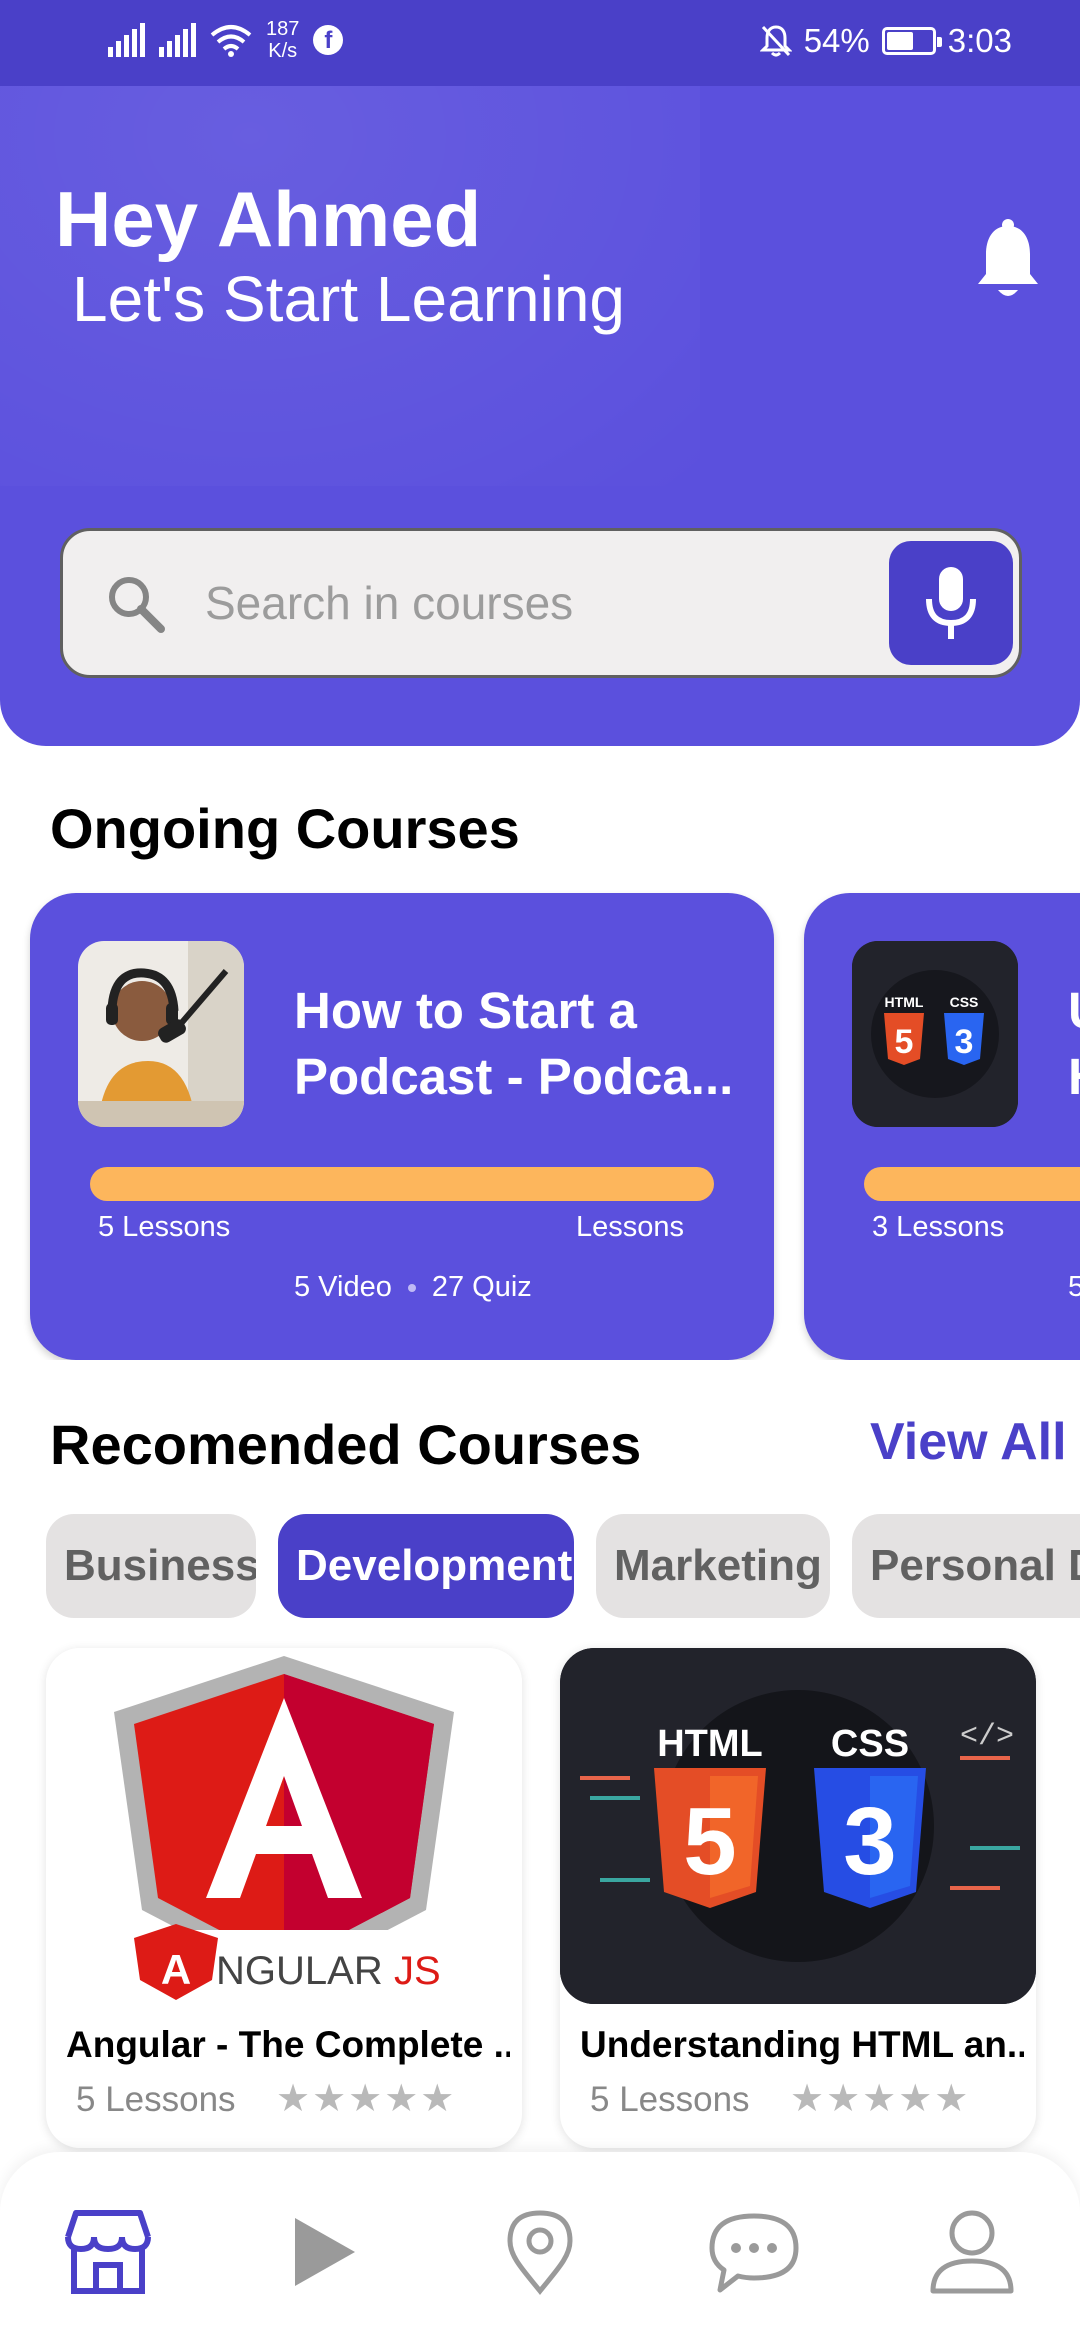  I want to click on recommended-course-lessons: 5 Lessons, so click(156, 2099).